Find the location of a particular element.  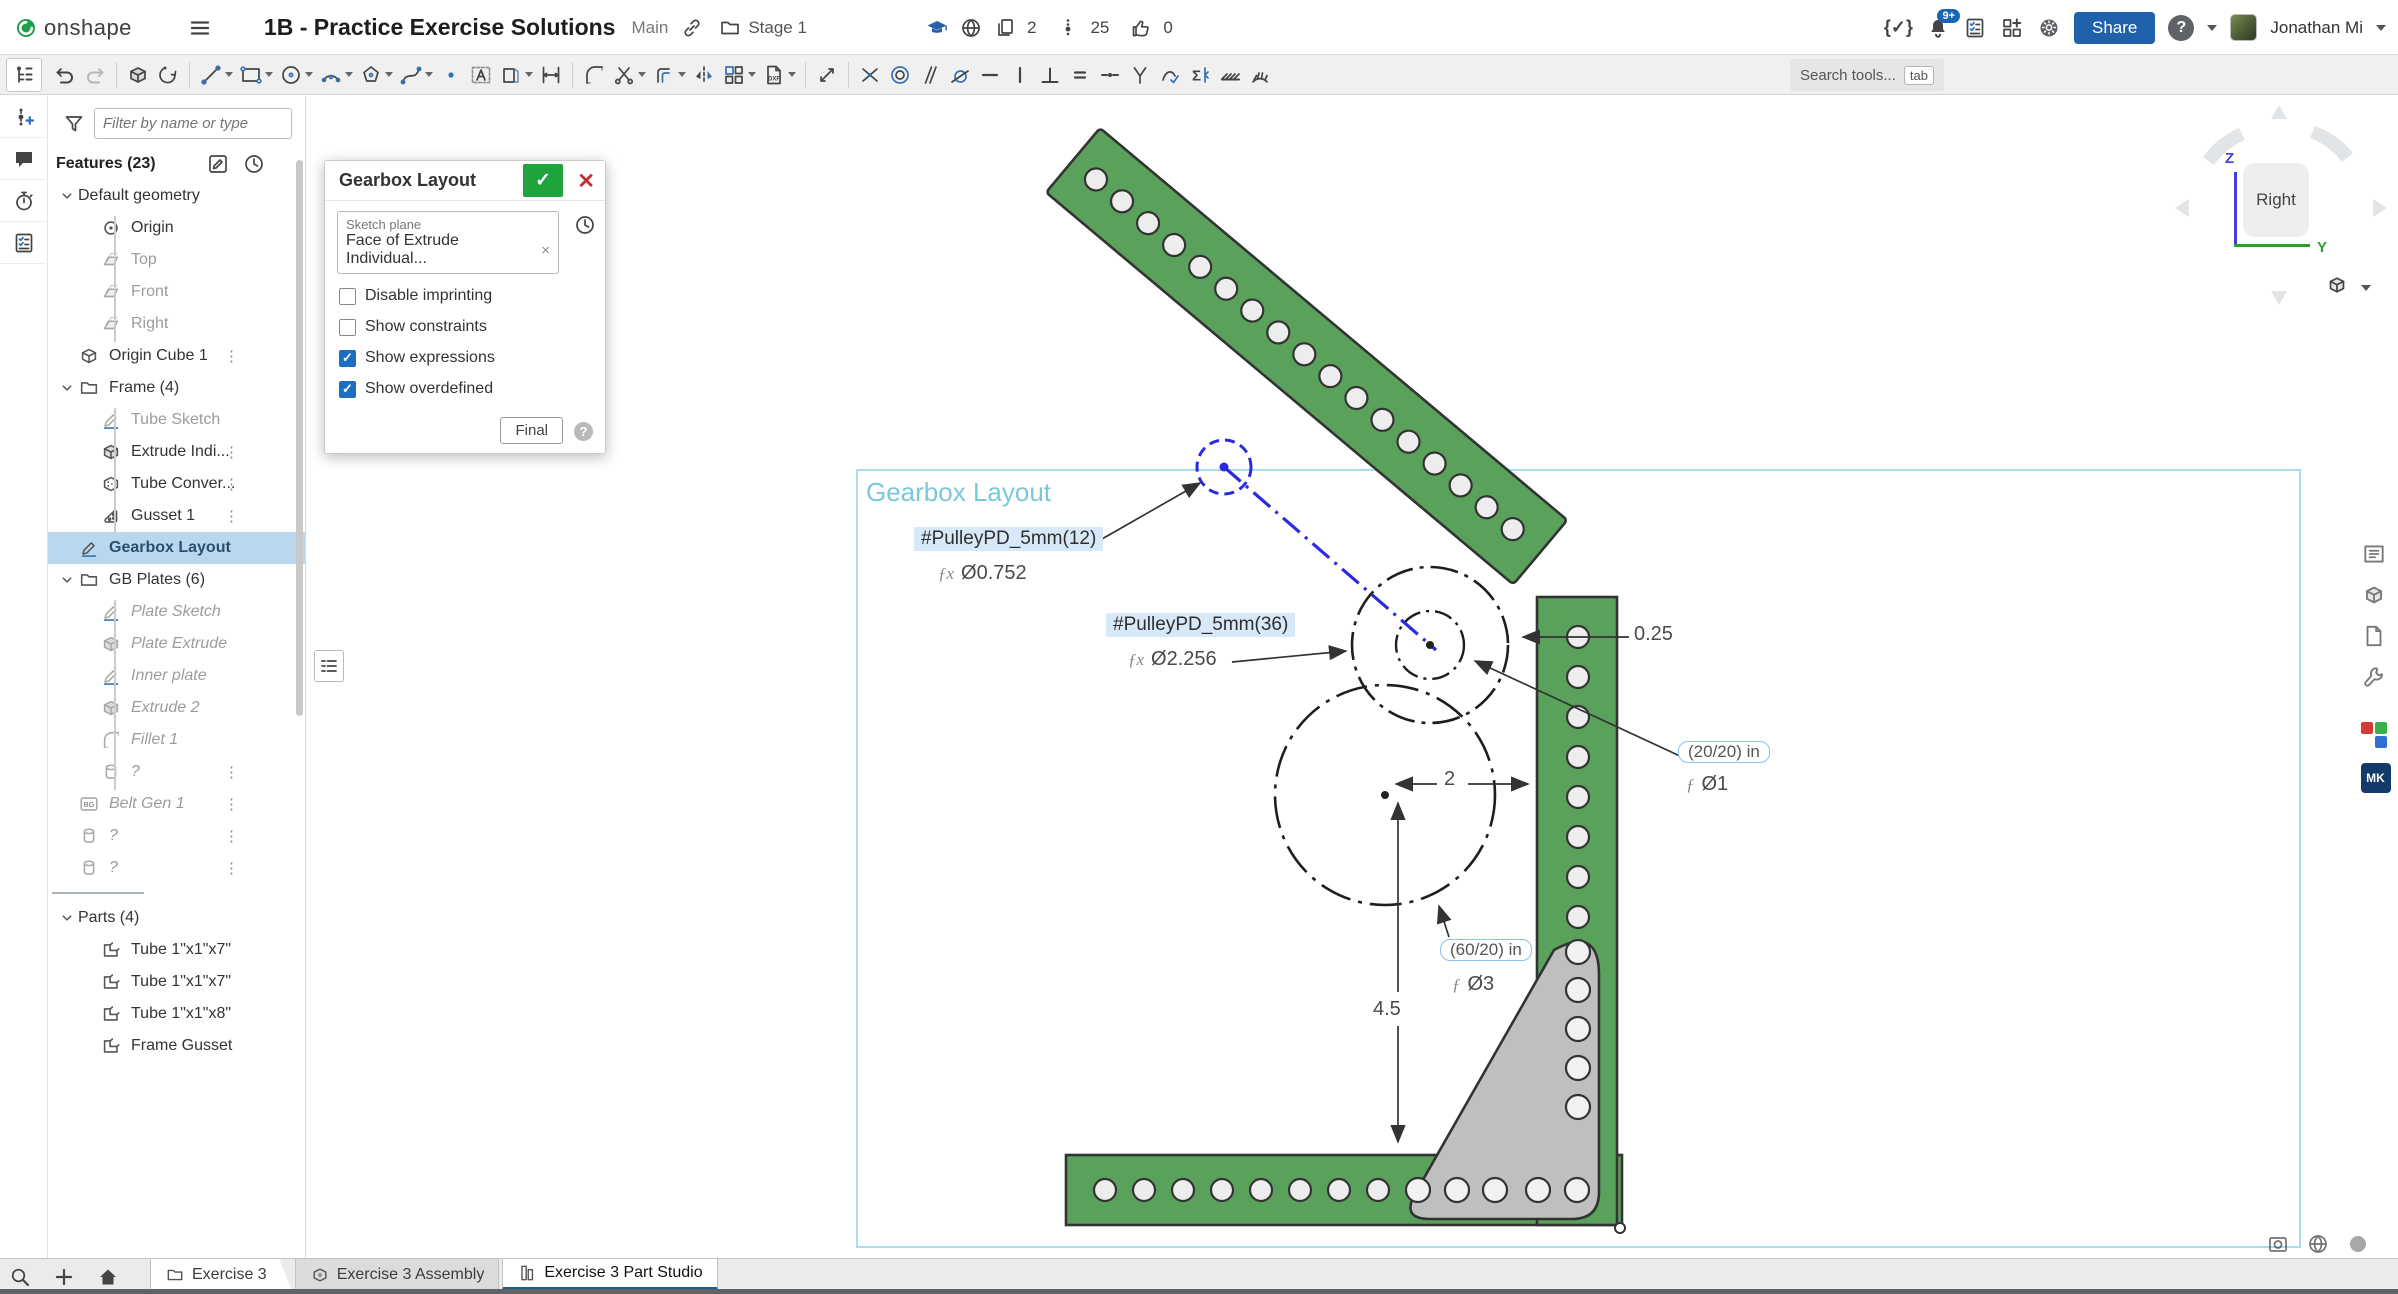

tree-item-tube-sketch: Tube Sketch is located at coordinates (176, 420).